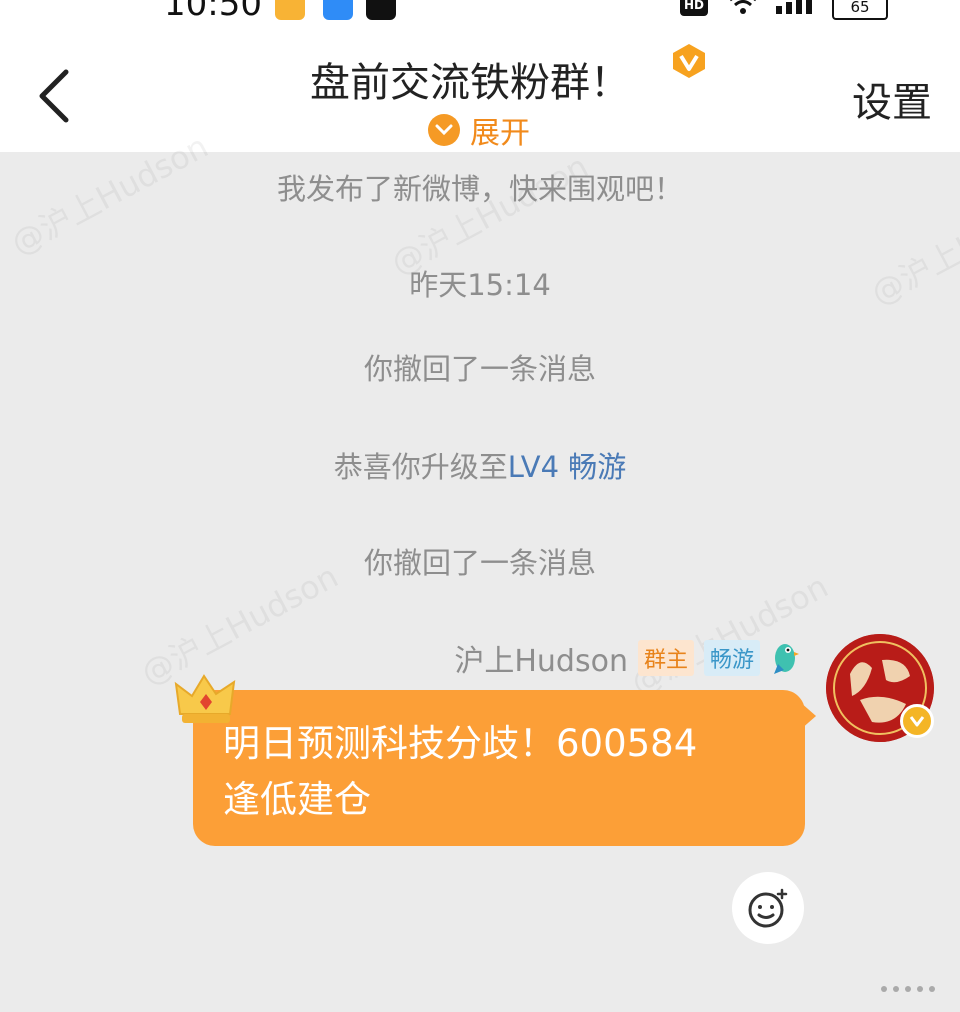  What do you see at coordinates (479, 189) in the screenshot?
I see `system-message: 我发布了新微博，快来围观吧！` at bounding box center [479, 189].